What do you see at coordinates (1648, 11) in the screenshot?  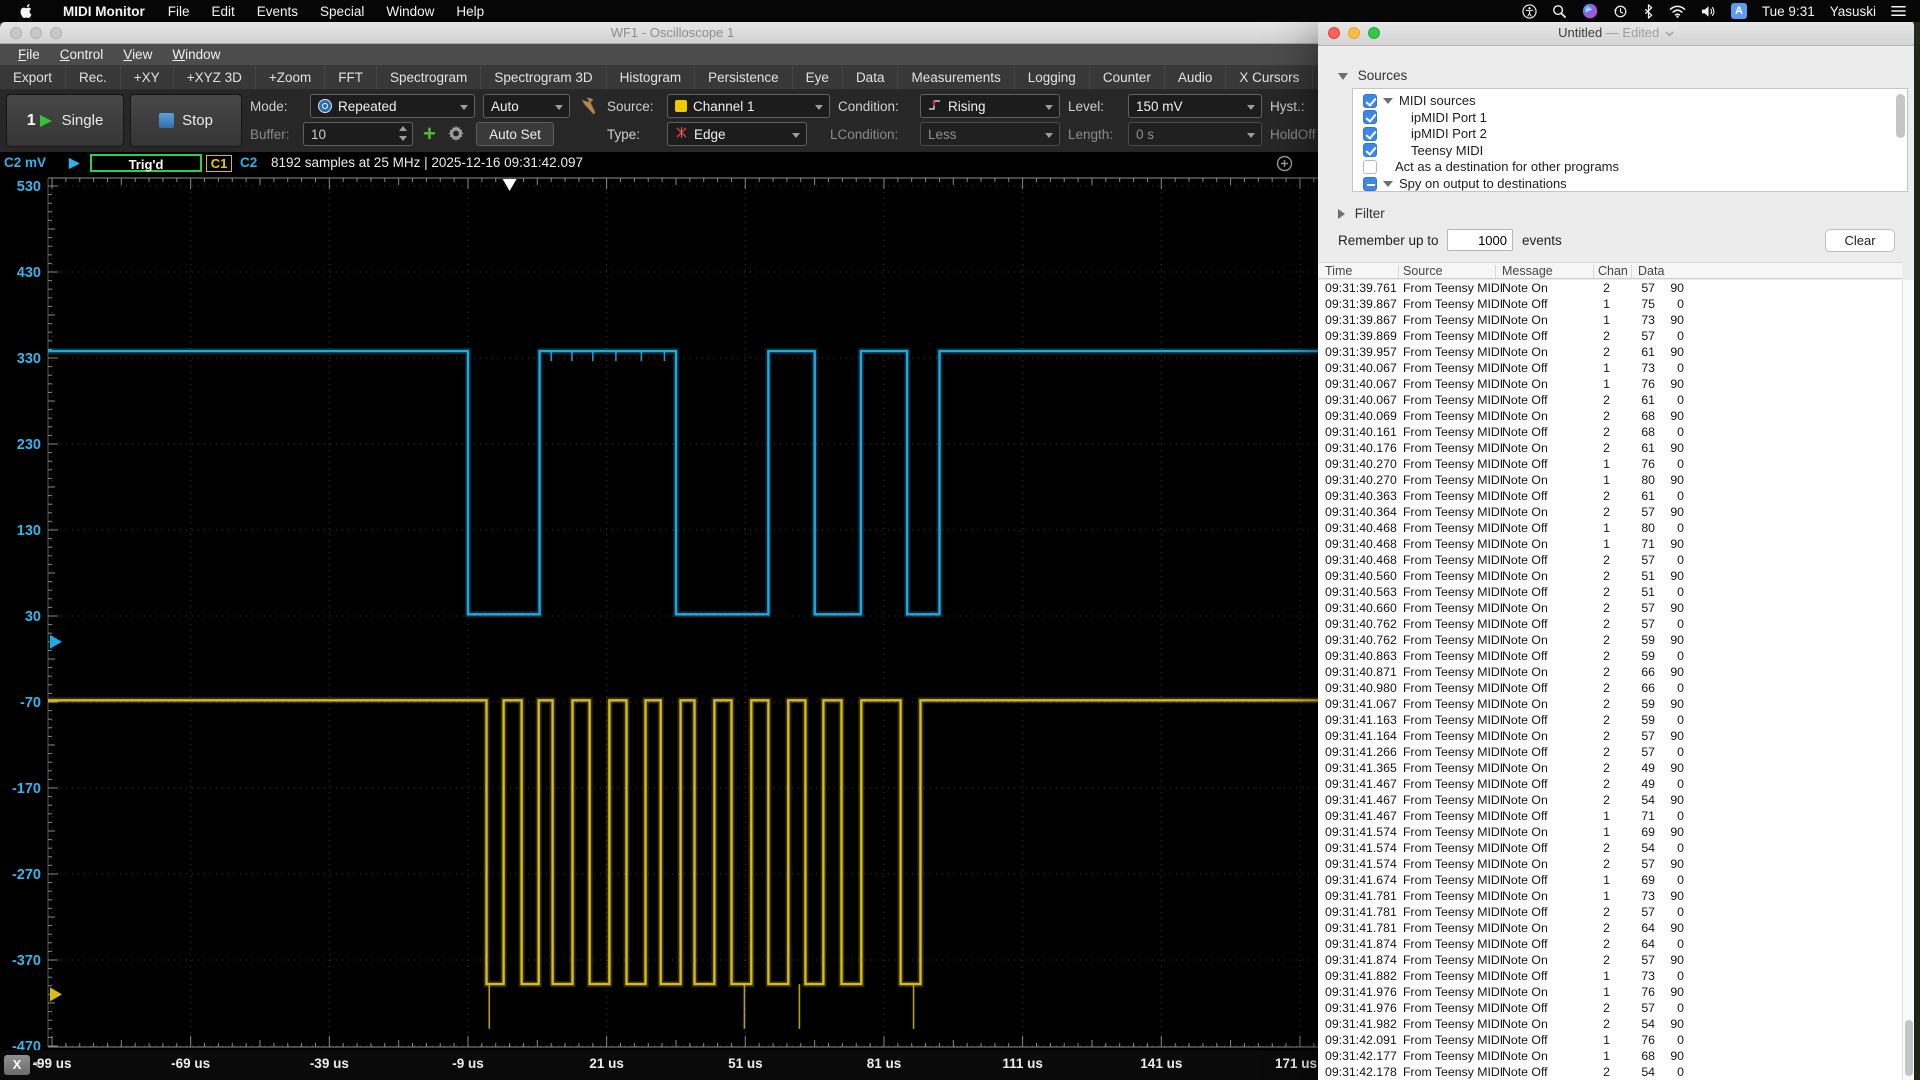 I see `bluetooth-icon` at bounding box center [1648, 11].